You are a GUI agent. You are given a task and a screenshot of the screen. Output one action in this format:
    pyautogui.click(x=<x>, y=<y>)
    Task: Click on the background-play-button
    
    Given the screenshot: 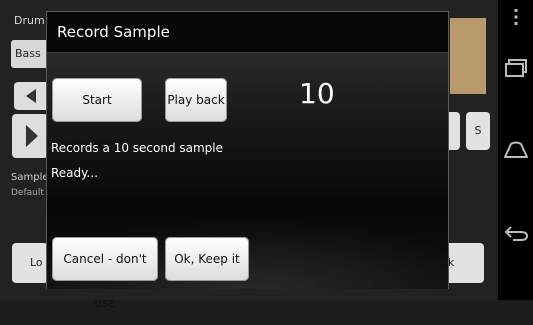 What is the action you would take?
    pyautogui.click(x=30, y=136)
    